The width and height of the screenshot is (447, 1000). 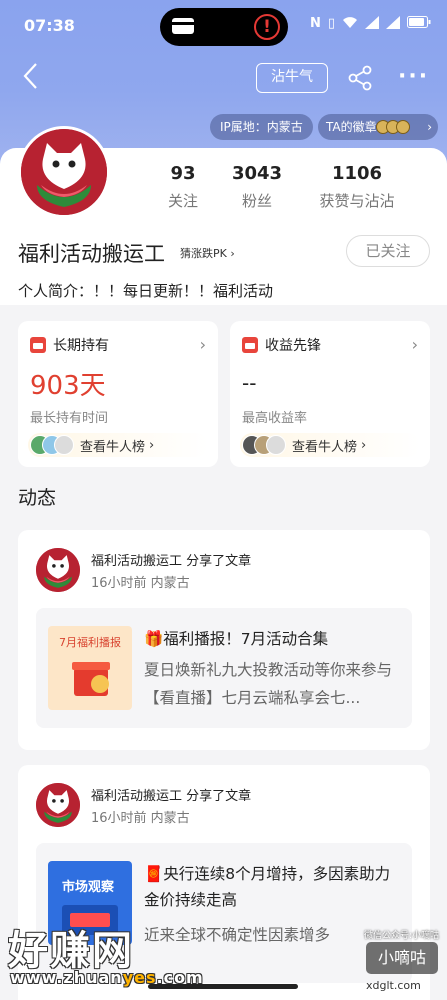 What do you see at coordinates (293, 346) in the screenshot?
I see `card-title: 收益先锋` at bounding box center [293, 346].